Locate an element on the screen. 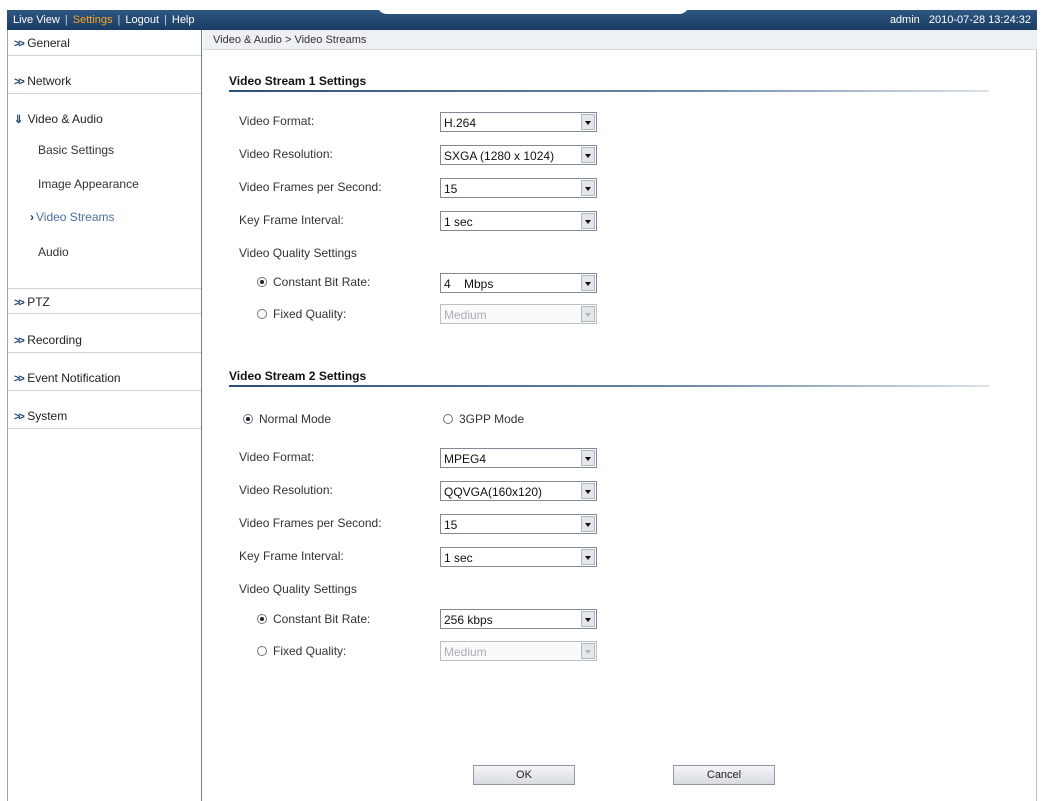 The image size is (1043, 801). label-video-format: Video Format: is located at coordinates (277, 121).